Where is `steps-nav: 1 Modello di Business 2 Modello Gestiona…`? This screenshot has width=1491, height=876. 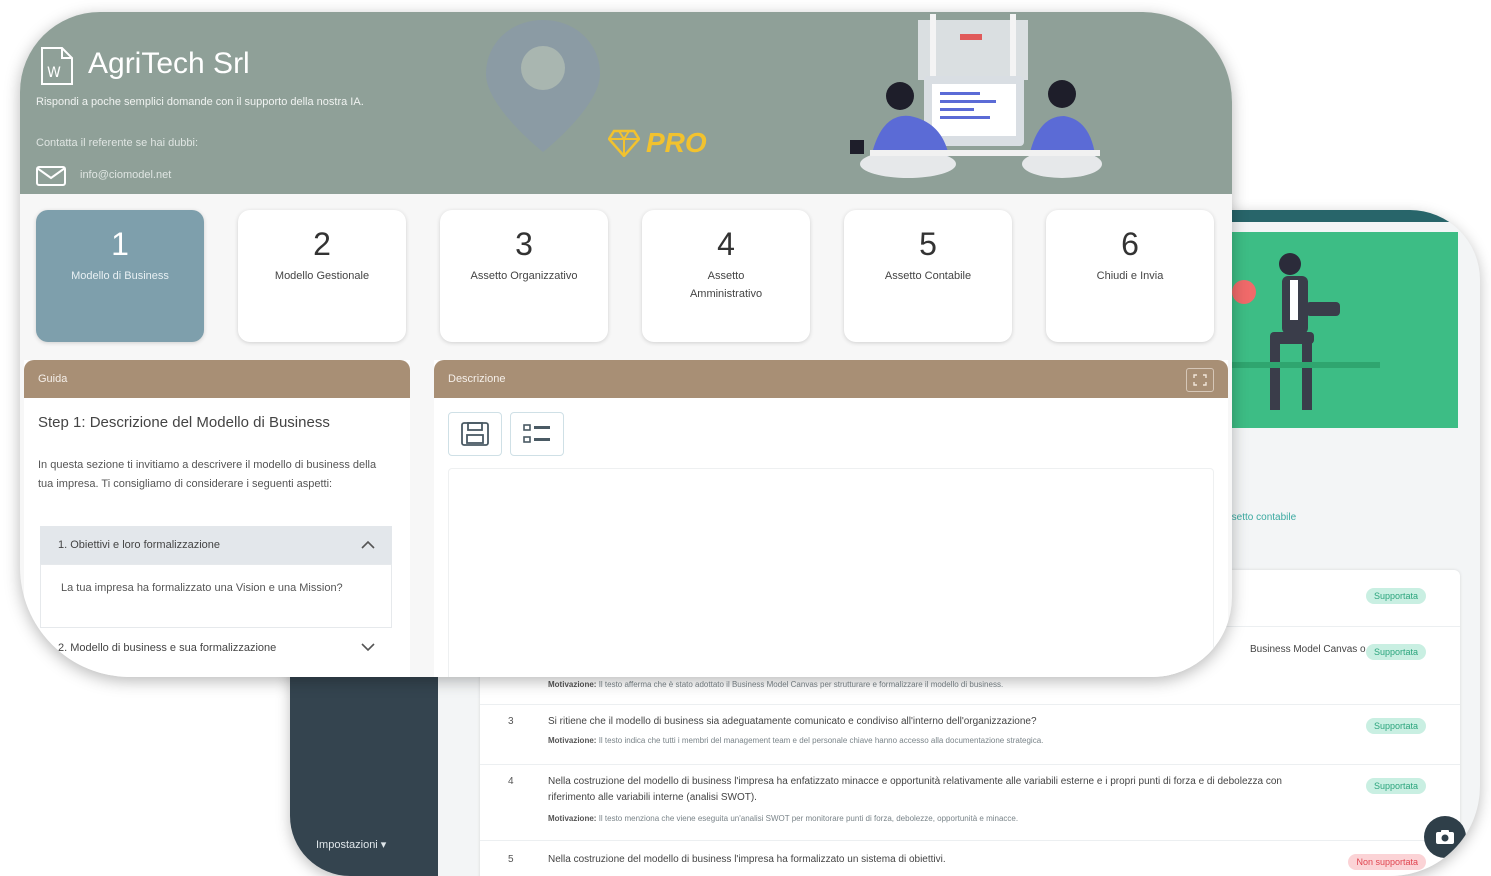
steps-nav: 1 Modello di Business 2 Modello Gestiona… is located at coordinates (626, 277).